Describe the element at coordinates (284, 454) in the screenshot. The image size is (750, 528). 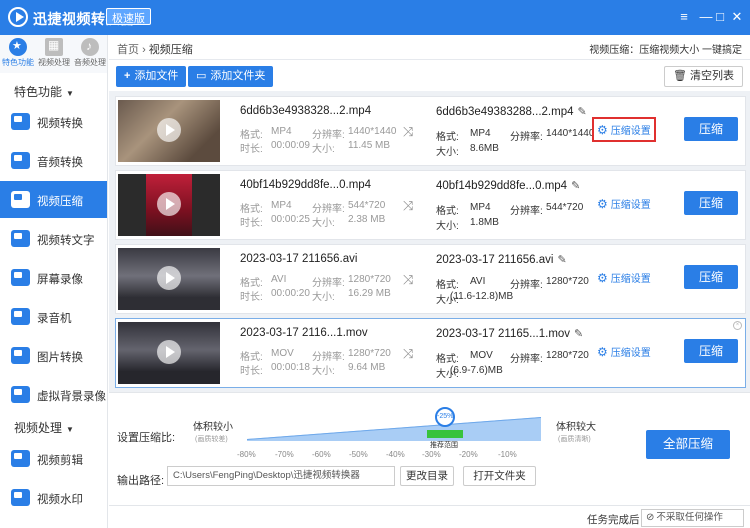
I see `tick-label: -70%` at that location.